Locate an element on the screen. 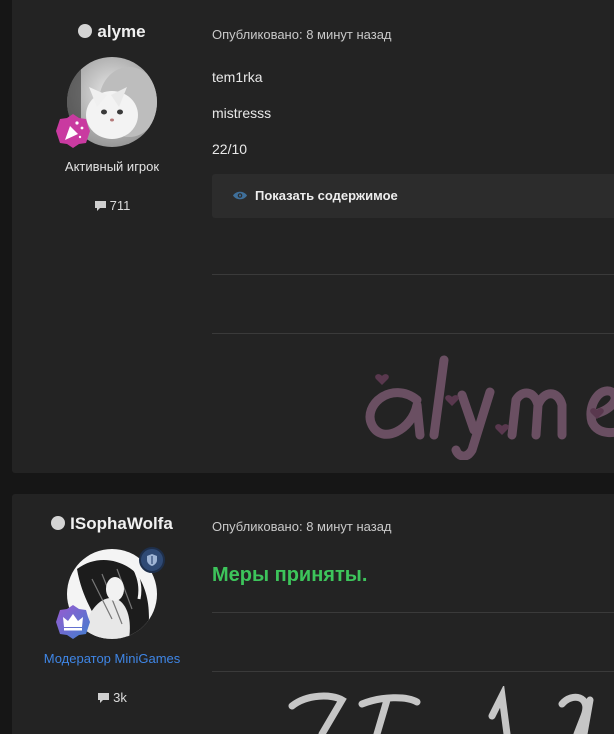  post-count: 3k is located at coordinates (112, 697).